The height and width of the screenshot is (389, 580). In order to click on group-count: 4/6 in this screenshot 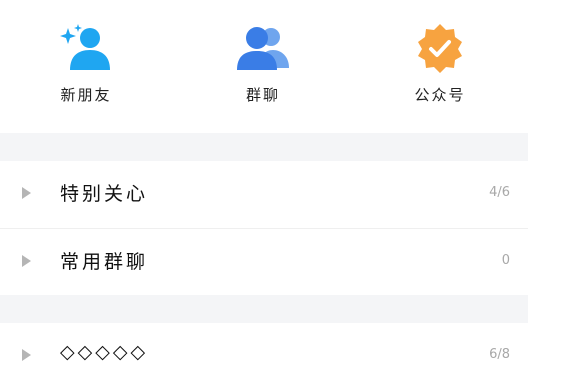, I will do `click(499, 192)`.